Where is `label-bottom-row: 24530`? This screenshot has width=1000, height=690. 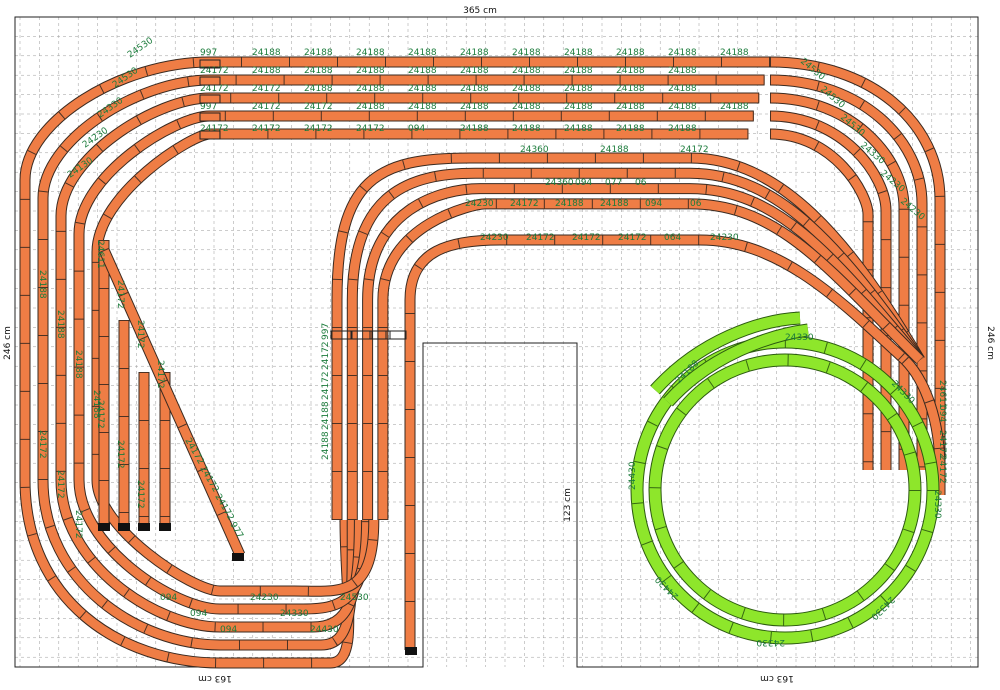 label-bottom-row: 24530 is located at coordinates (354, 598).